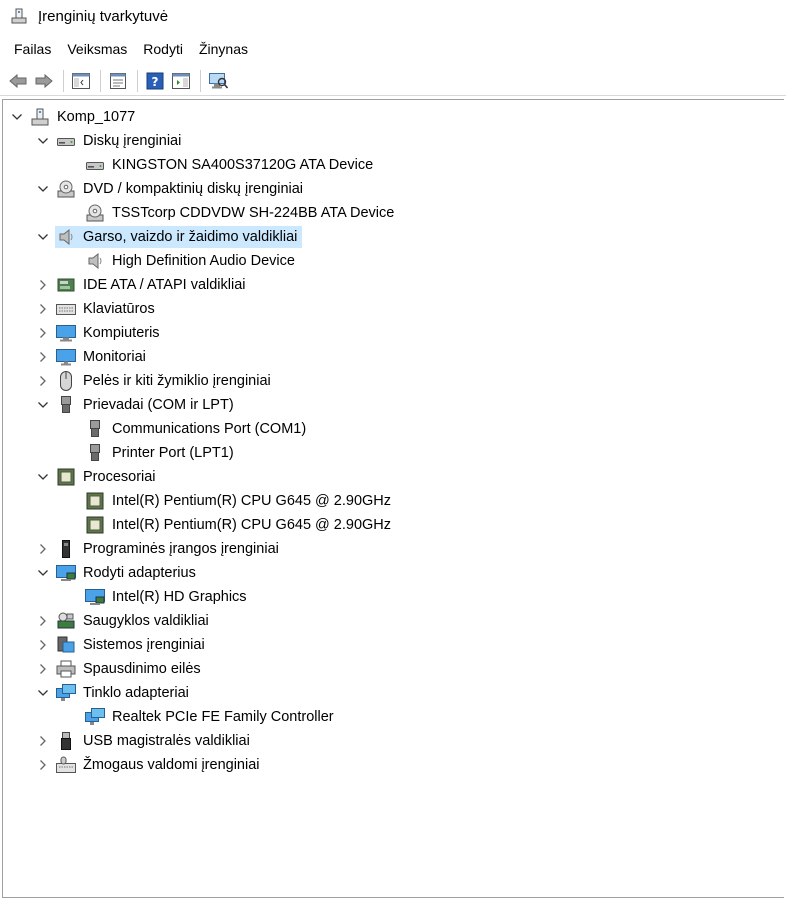 The width and height of the screenshot is (786, 900). I want to click on scan-hardware-icon, so click(218, 81).